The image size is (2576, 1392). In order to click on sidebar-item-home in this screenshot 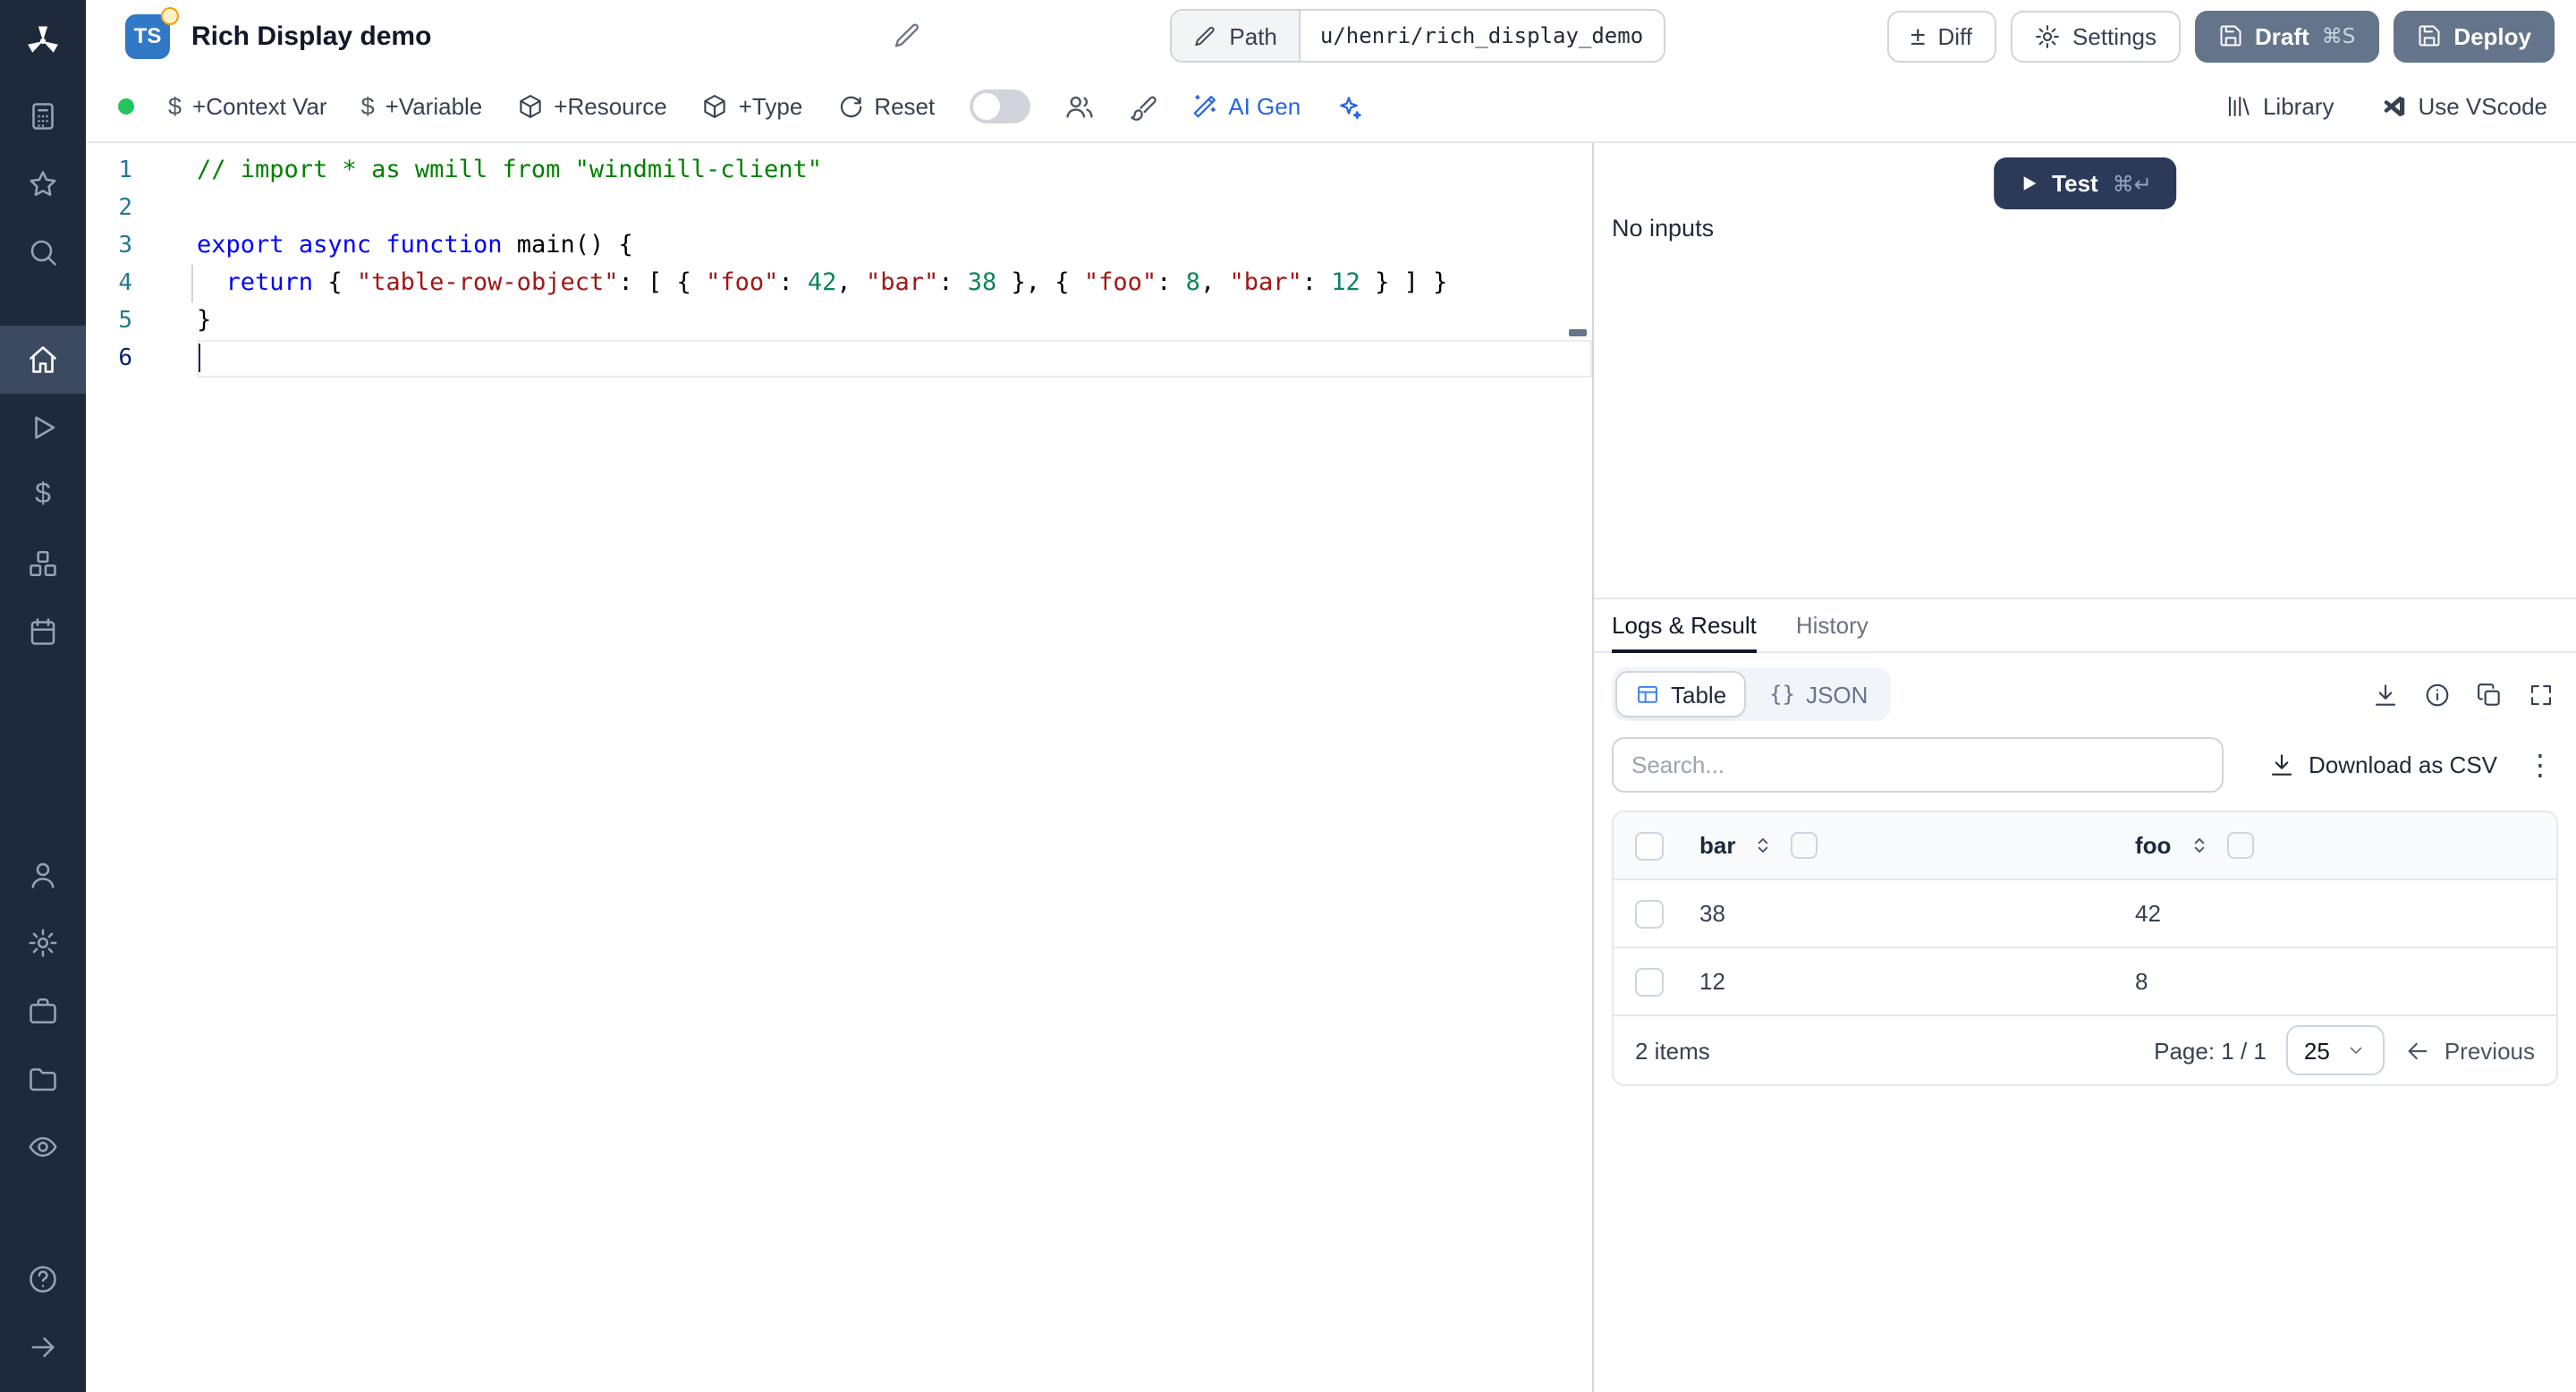, I will do `click(43, 360)`.